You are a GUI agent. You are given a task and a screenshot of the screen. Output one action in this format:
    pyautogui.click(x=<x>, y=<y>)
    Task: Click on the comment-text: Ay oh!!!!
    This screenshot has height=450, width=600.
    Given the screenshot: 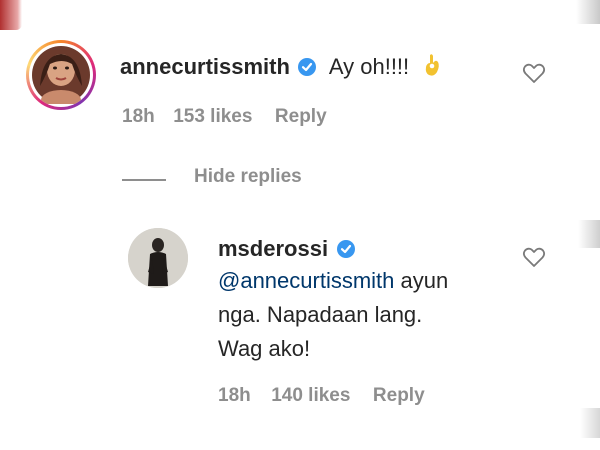 What is the action you would take?
    pyautogui.click(x=369, y=66)
    